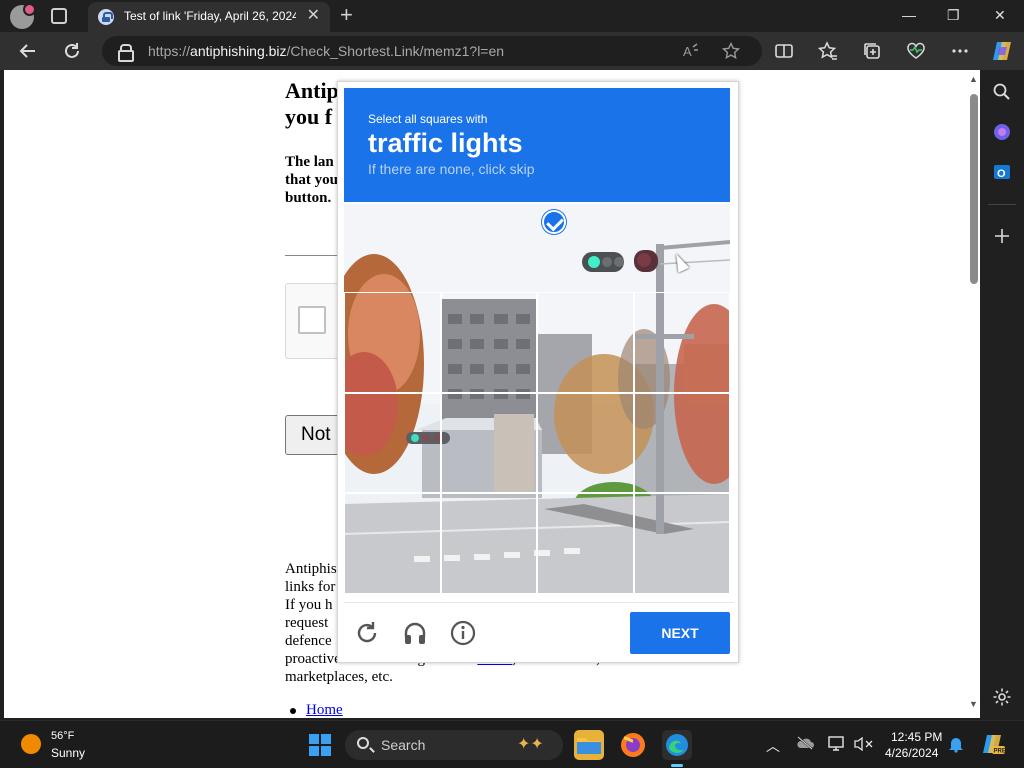  I want to click on split-screen-icon, so click(784, 53).